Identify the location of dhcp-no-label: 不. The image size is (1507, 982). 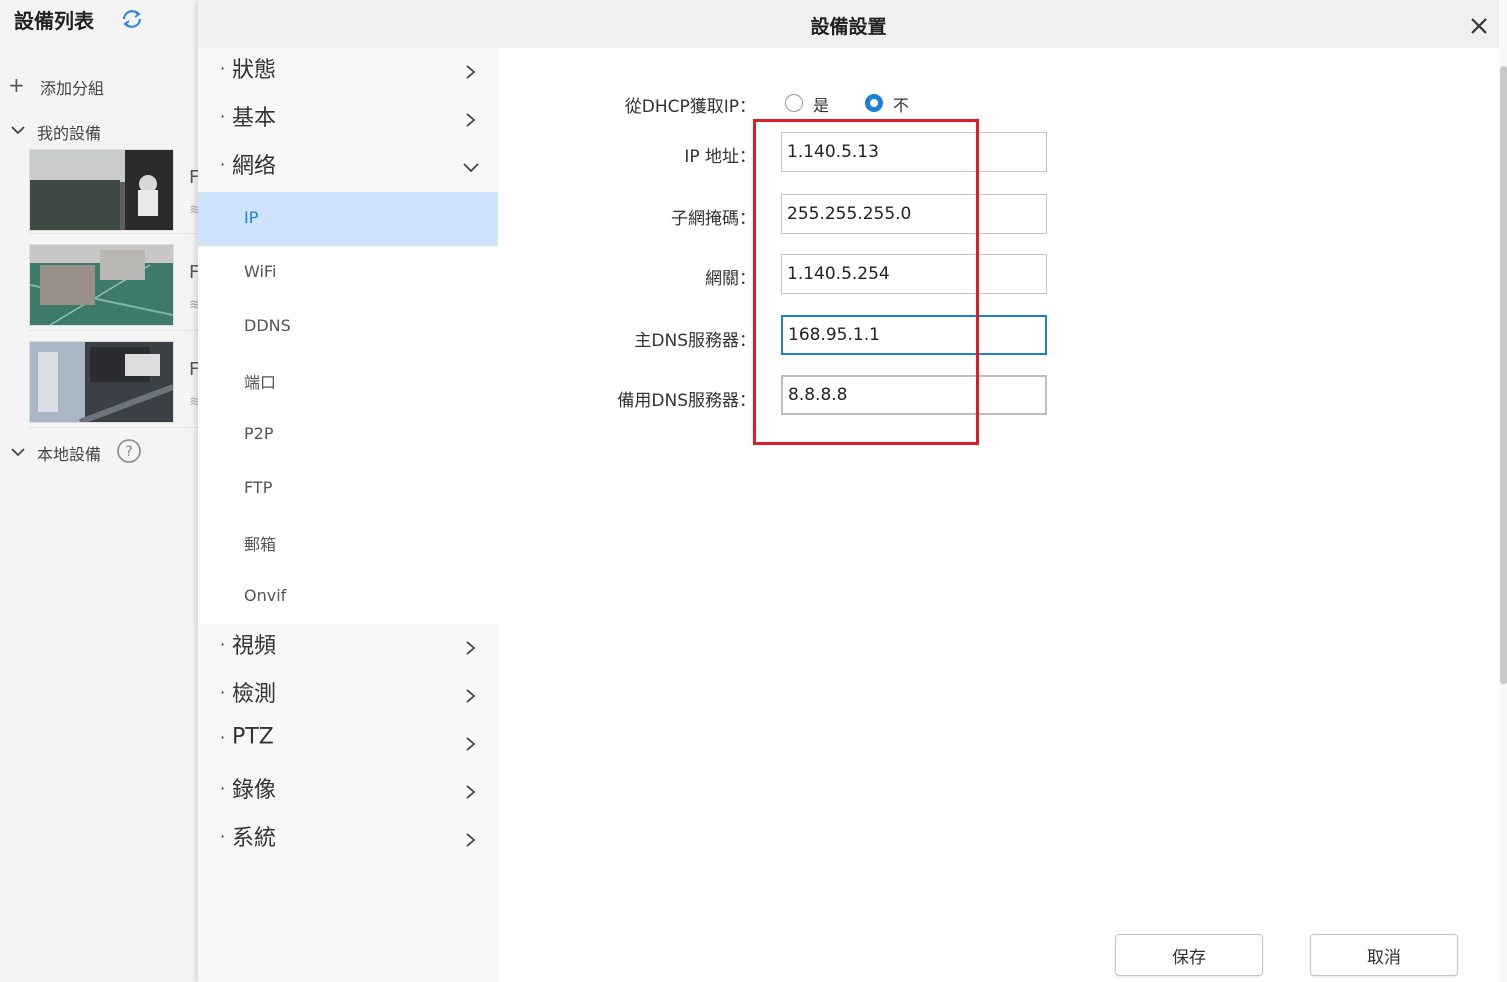
(901, 104).